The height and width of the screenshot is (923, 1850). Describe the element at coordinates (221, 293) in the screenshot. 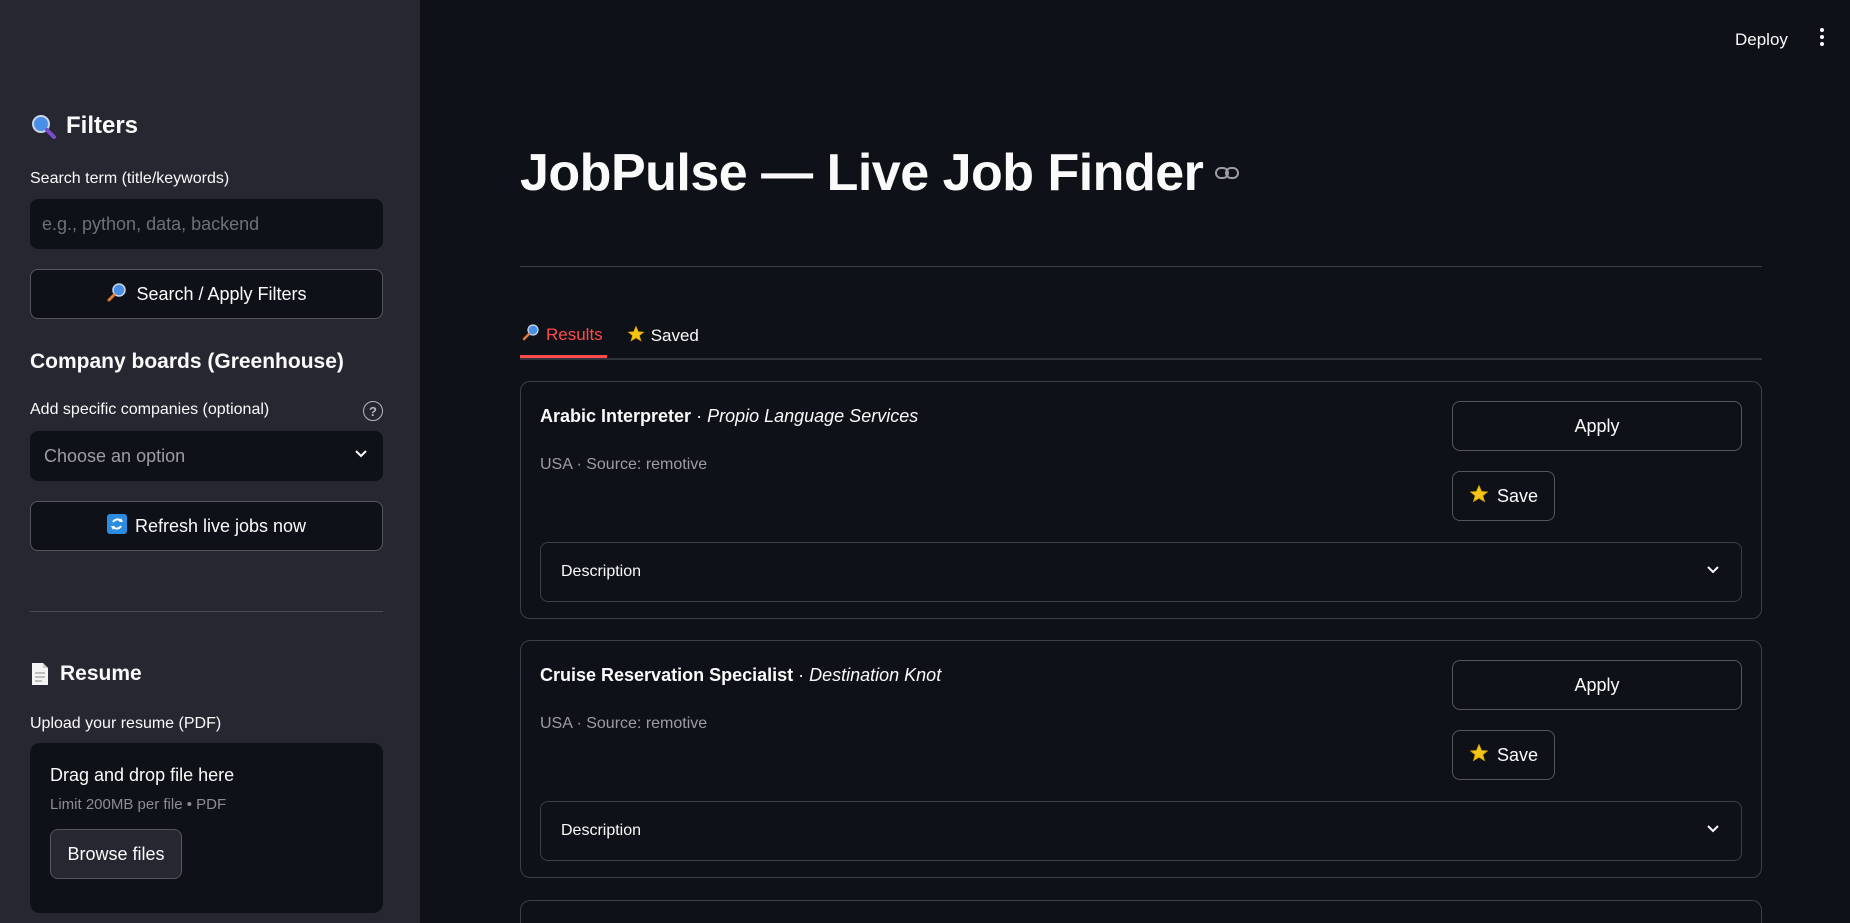

I see `search-apply-label: Search / Apply Filters` at that location.